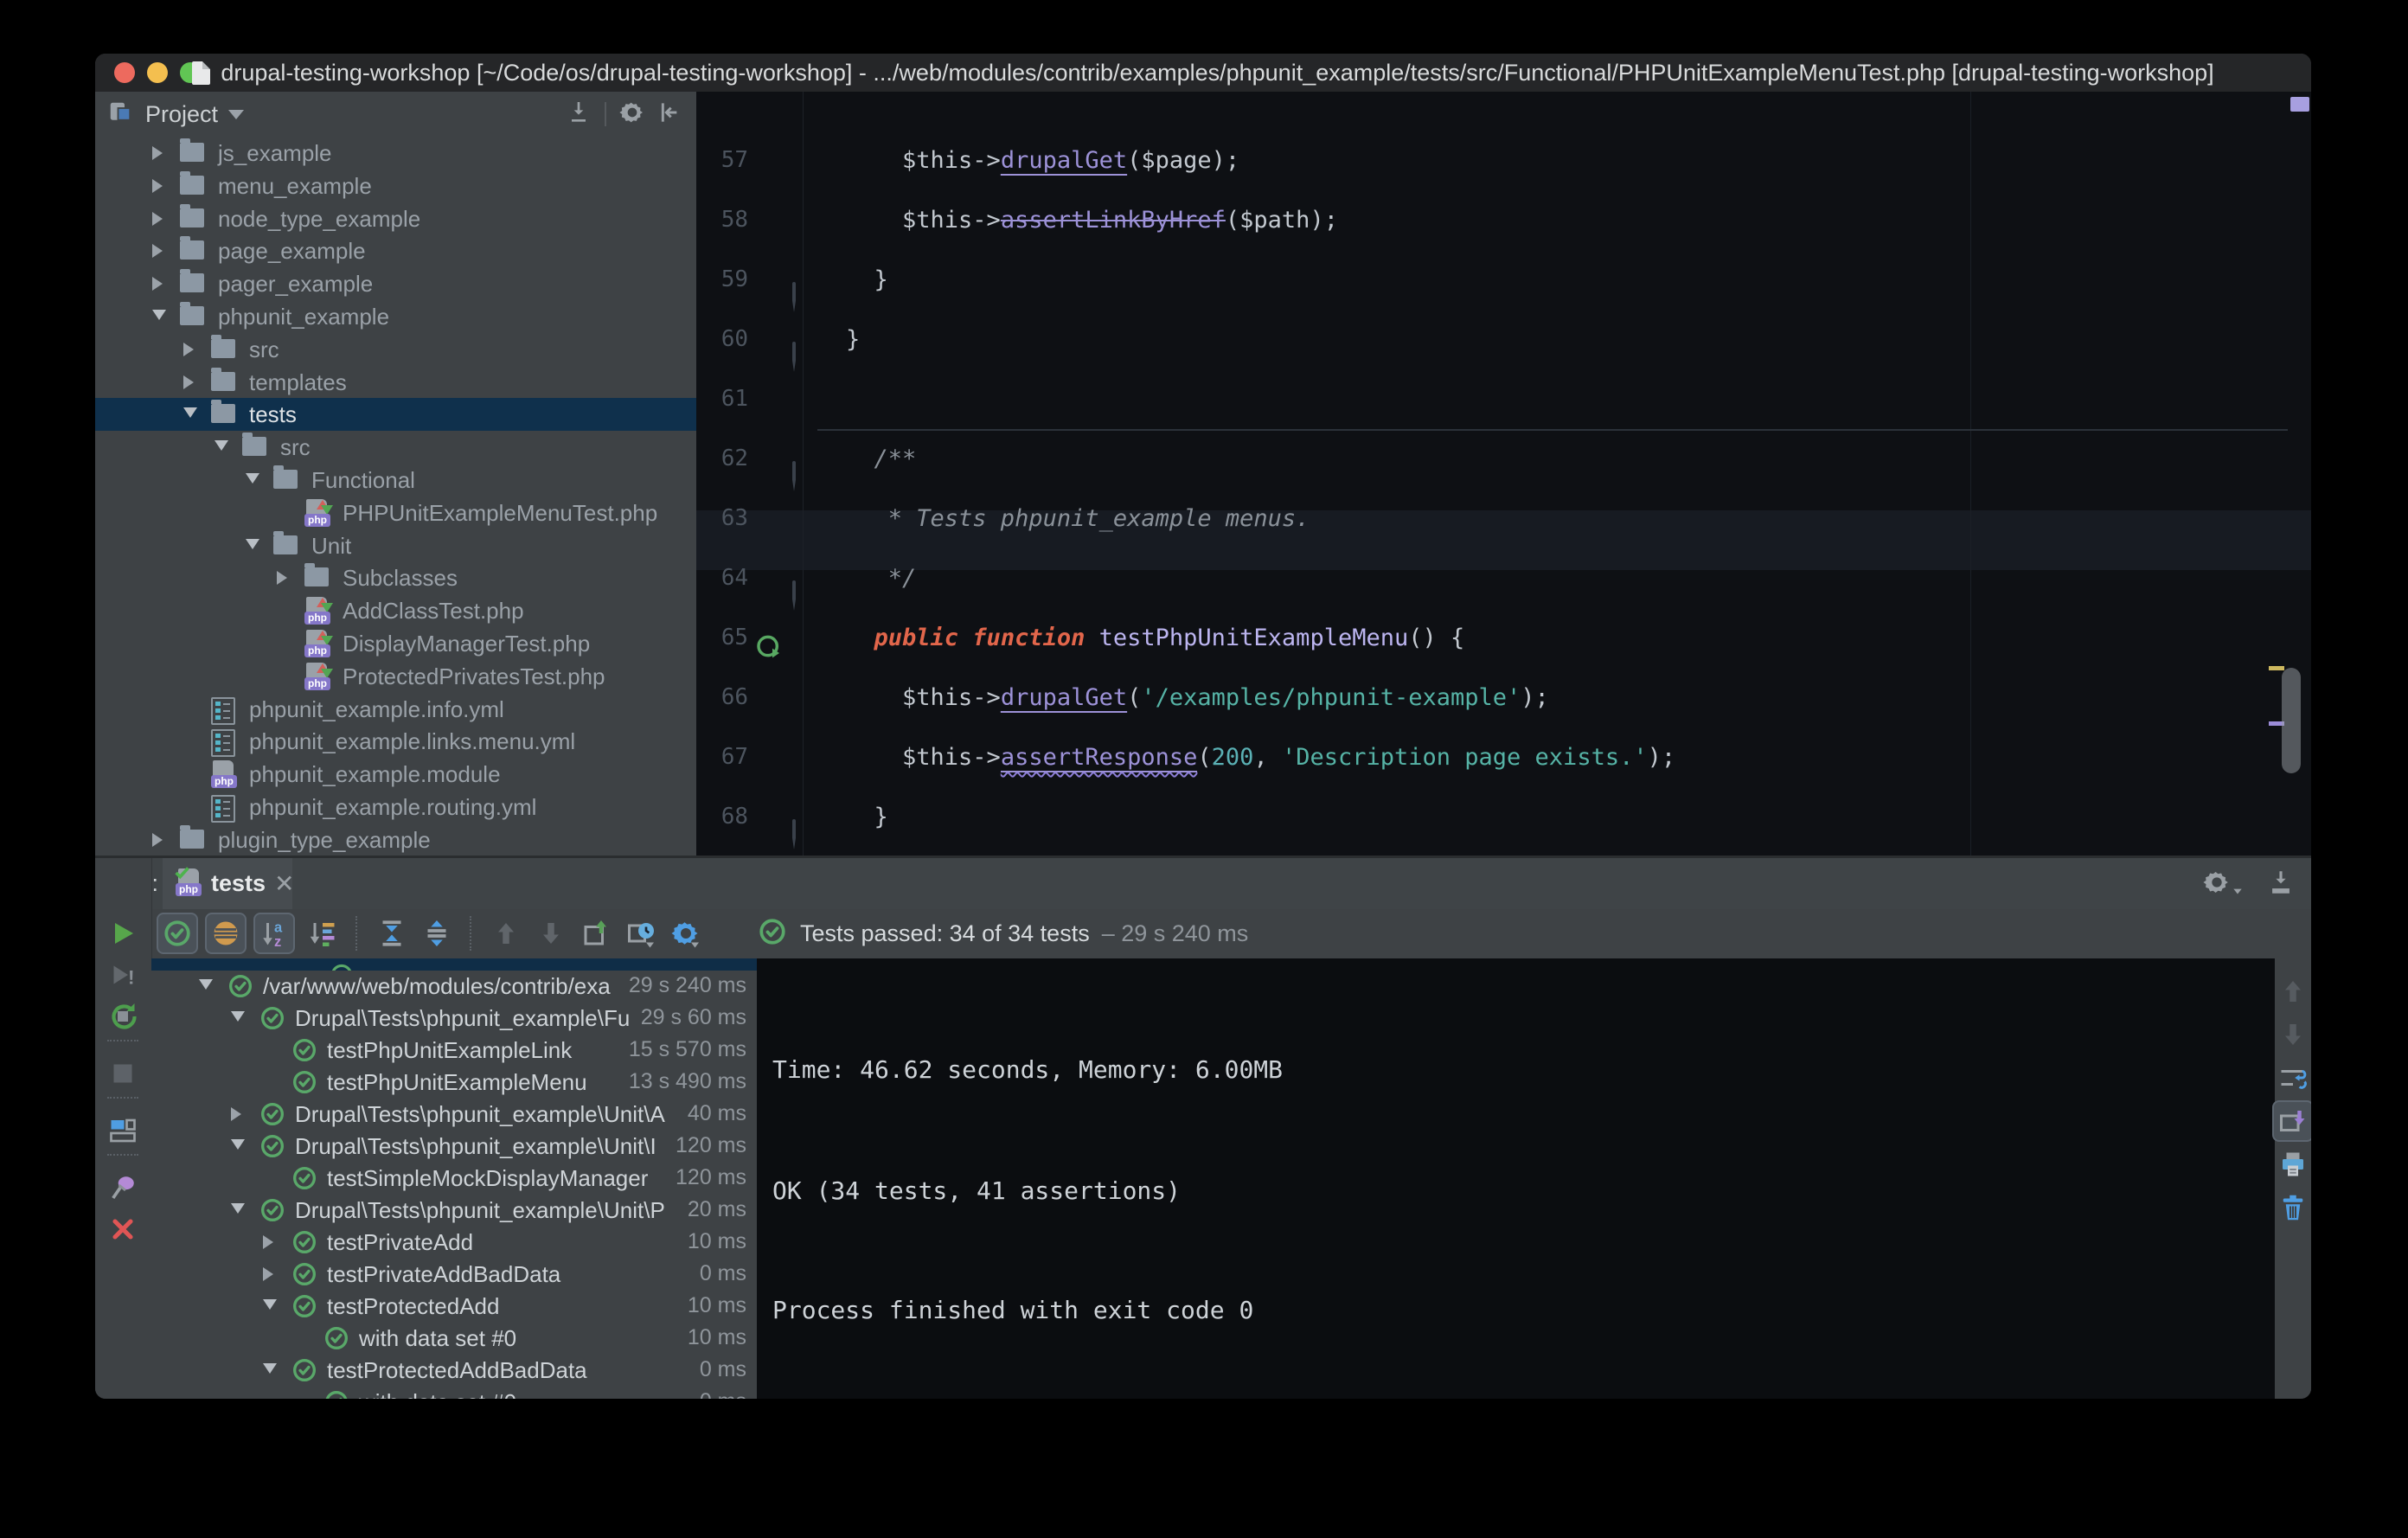 The image size is (2408, 1538). What do you see at coordinates (2281, 885) in the screenshot?
I see `hide-down-icon` at bounding box center [2281, 885].